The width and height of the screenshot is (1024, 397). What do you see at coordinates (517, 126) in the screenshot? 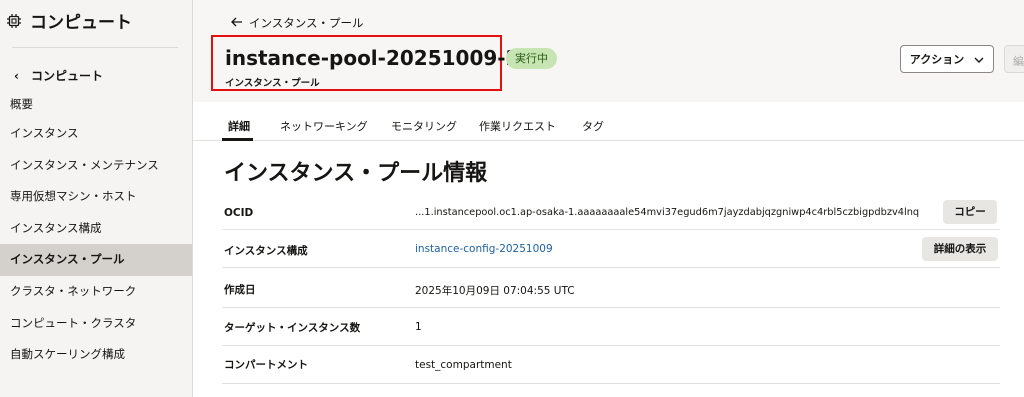
I see `tab-work-requests: 作業リクエスト` at bounding box center [517, 126].